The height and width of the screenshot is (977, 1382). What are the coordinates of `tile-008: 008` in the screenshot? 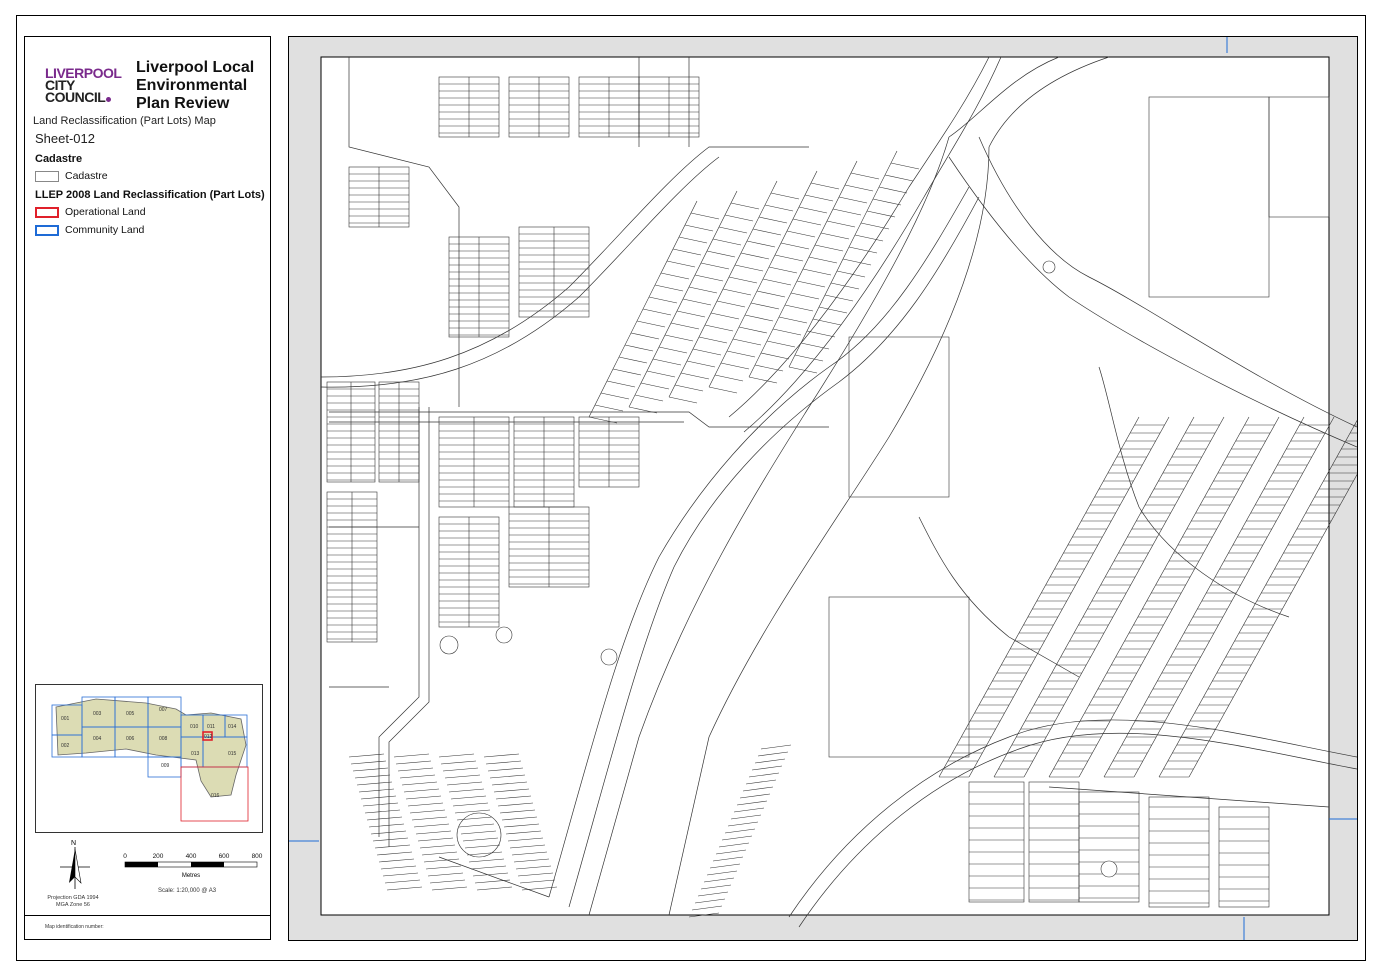 It's located at (163, 739).